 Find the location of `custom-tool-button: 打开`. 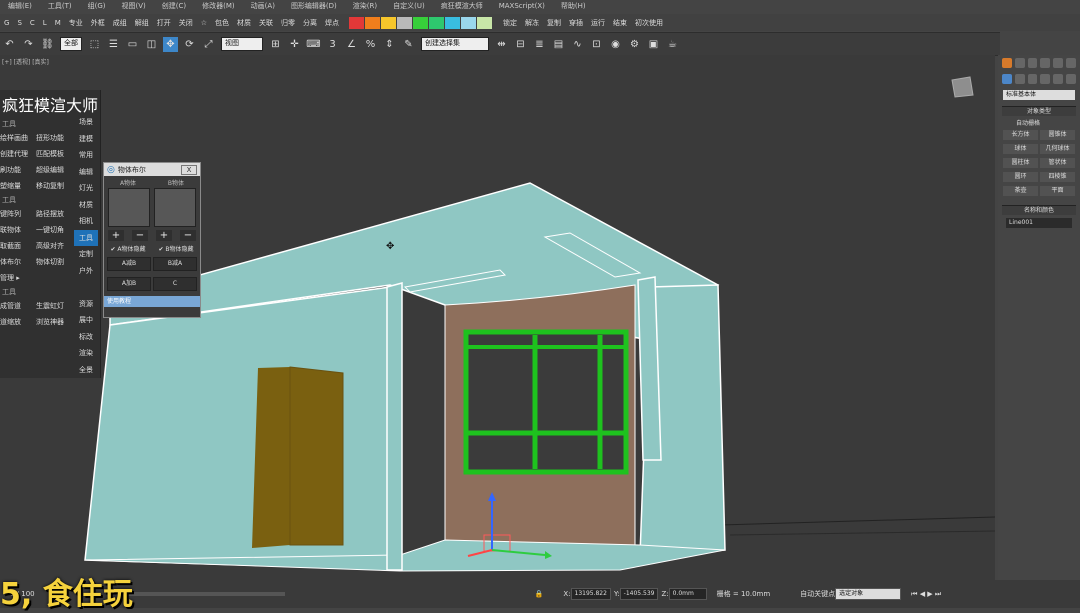

custom-tool-button: 打开 is located at coordinates (164, 23).